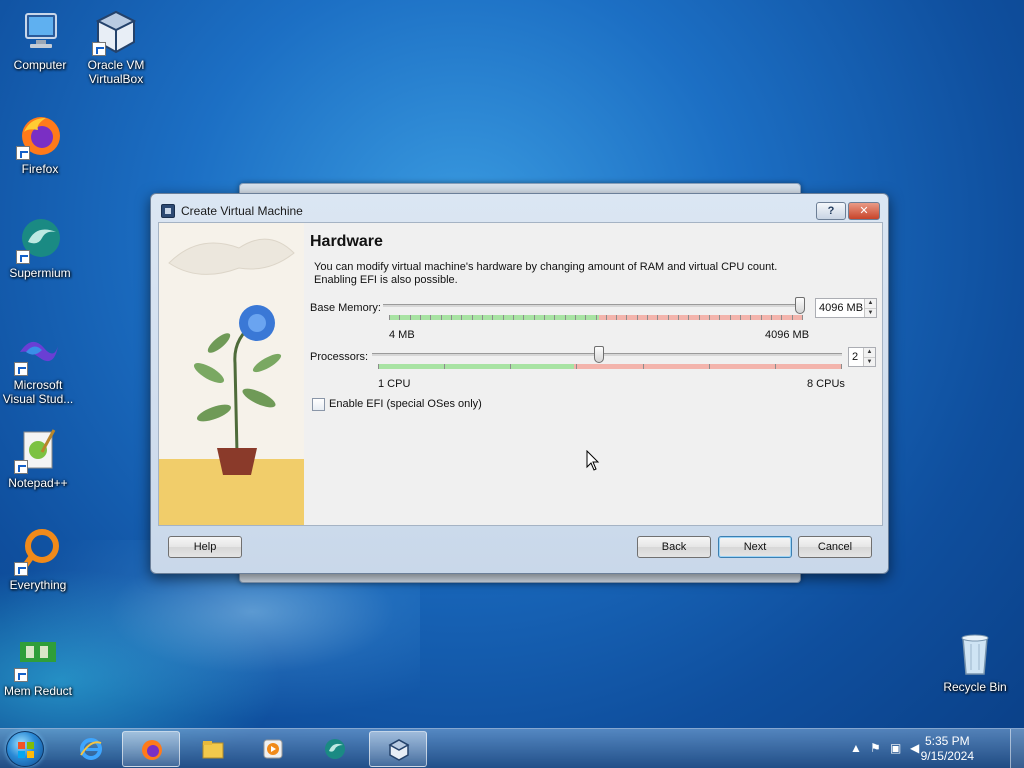 The image size is (1024, 768). I want to click on desktop-icon-firefox: Firefox, so click(40, 144).